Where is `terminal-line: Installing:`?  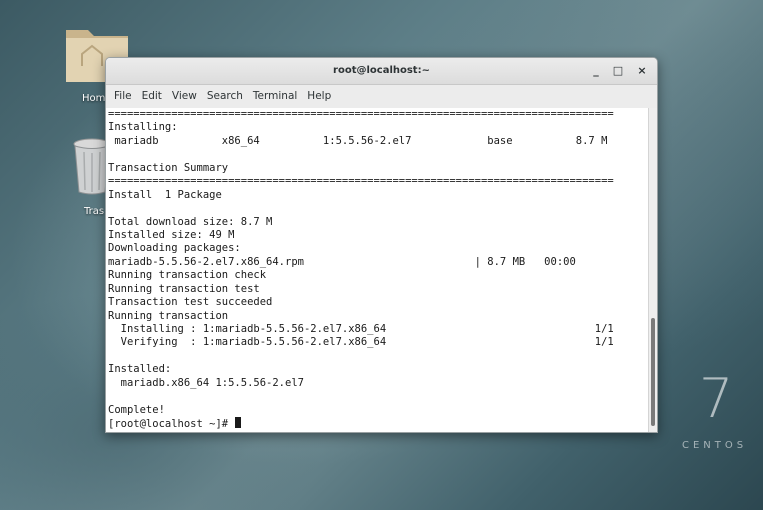
terminal-line: Installing: is located at coordinates (143, 127).